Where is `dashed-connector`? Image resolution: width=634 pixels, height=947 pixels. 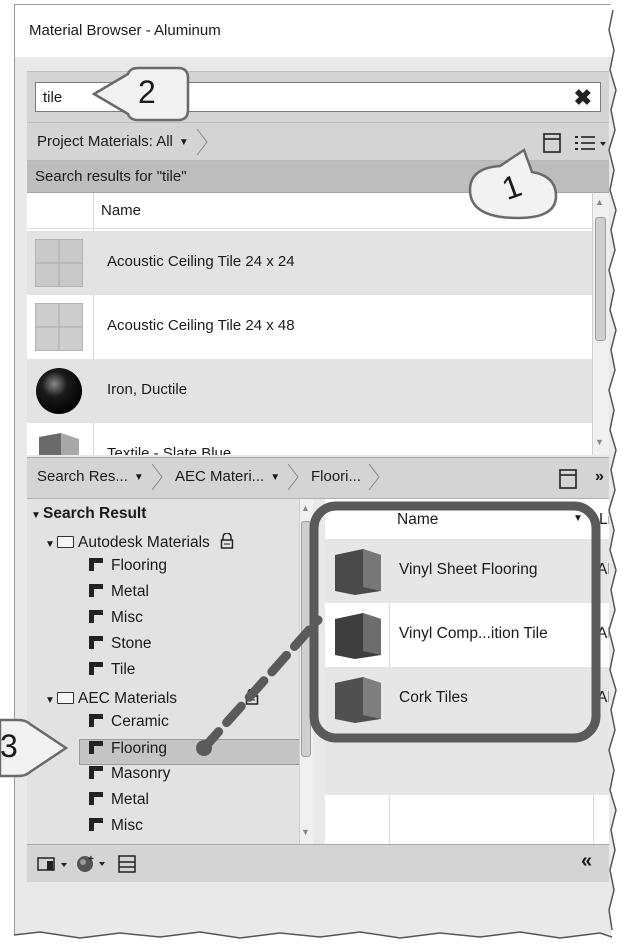
dashed-connector is located at coordinates (261, 684).